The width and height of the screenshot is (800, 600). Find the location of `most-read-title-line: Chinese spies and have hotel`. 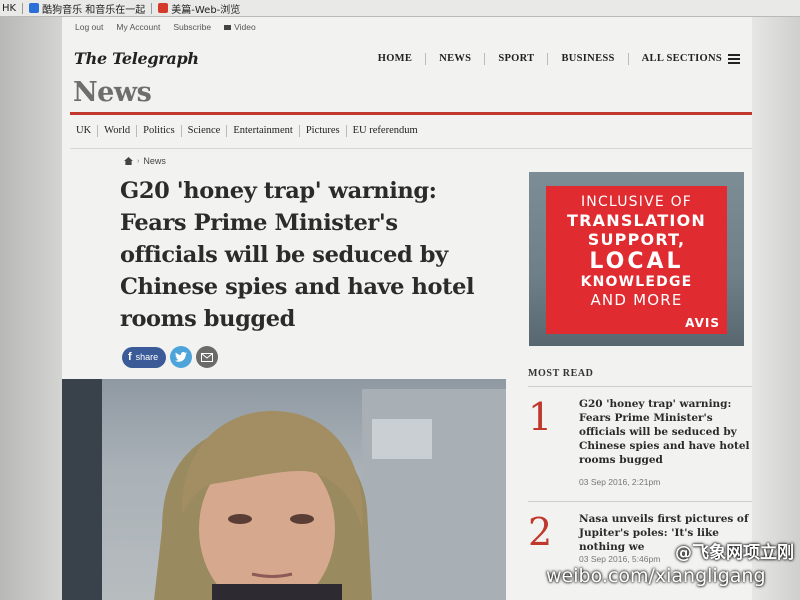

most-read-title-line: Chinese spies and have hotel is located at coordinates (664, 446).